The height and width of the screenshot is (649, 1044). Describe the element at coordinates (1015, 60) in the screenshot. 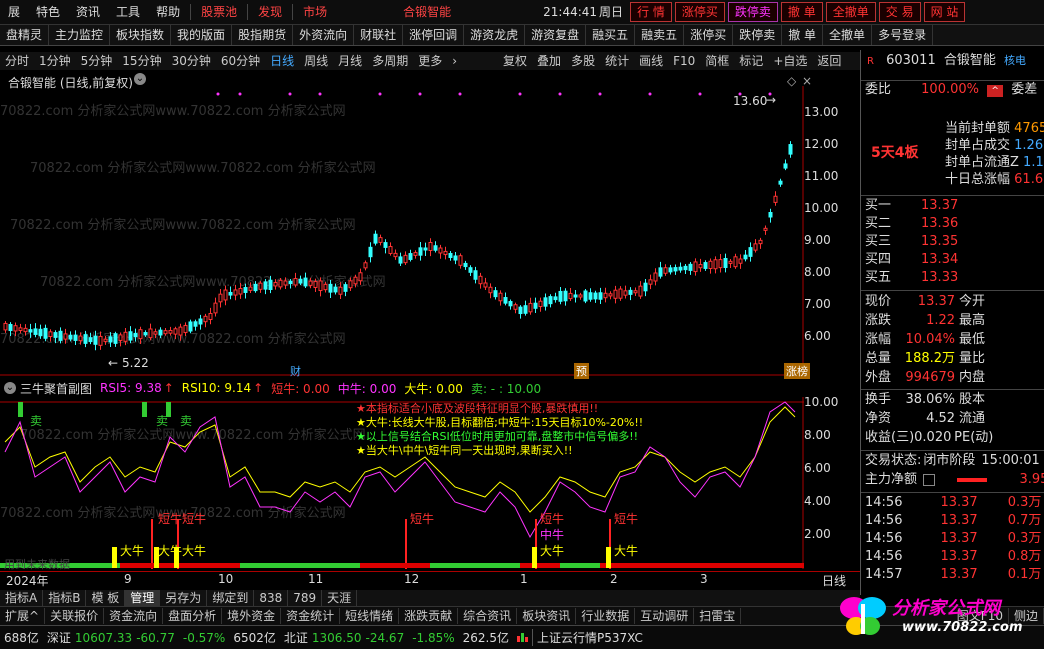

I see `concept-tag: 核电` at that location.